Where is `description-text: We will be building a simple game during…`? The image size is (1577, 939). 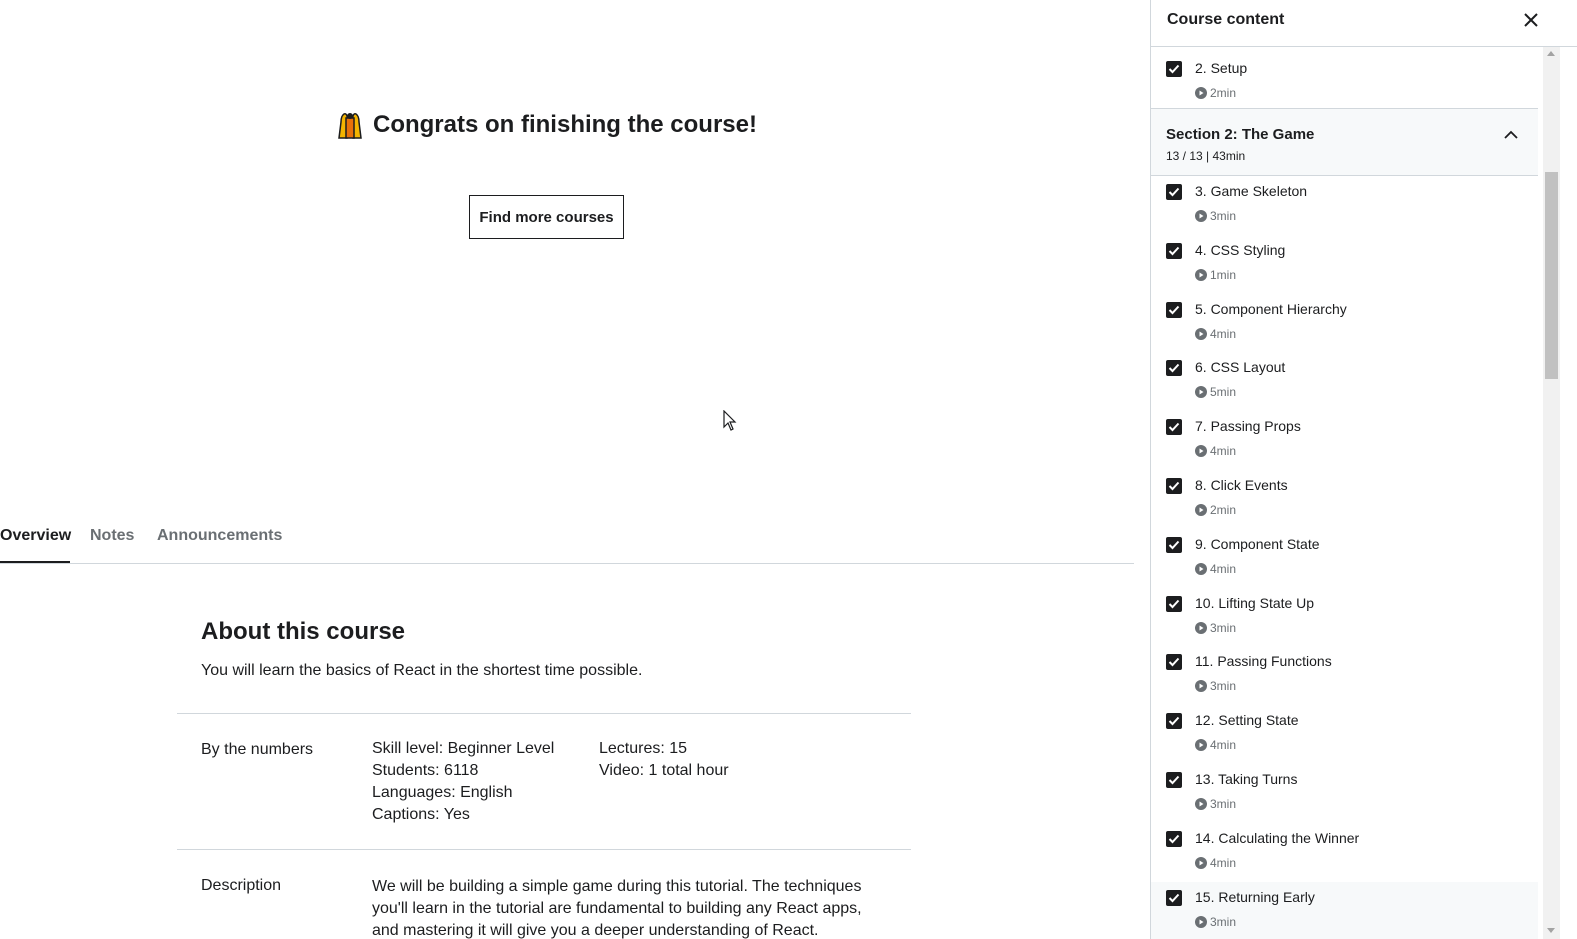
description-text: We will be building a simple game during… is located at coordinates (617, 908).